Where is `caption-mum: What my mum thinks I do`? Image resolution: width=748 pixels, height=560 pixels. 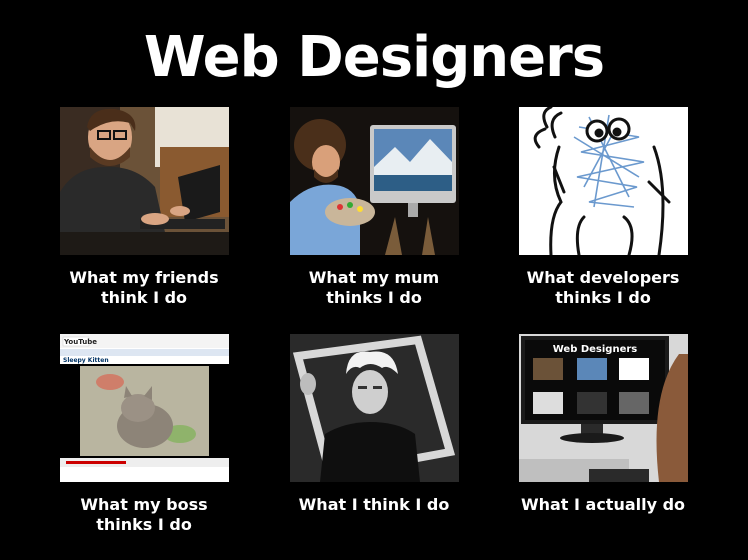
caption-mum: What my mum thinks I do is located at coordinates (374, 287).